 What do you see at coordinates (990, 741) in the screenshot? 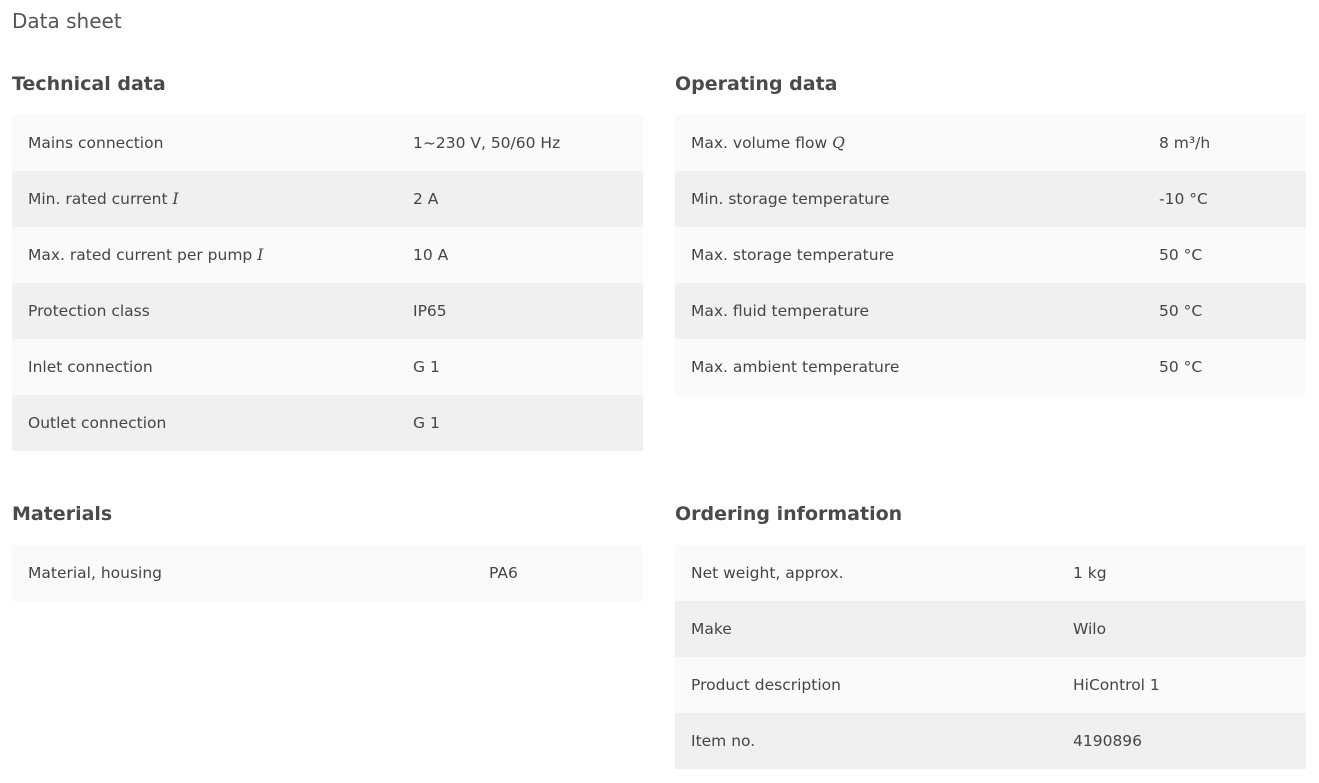
I see `table-row: Item no. 4190896` at bounding box center [990, 741].